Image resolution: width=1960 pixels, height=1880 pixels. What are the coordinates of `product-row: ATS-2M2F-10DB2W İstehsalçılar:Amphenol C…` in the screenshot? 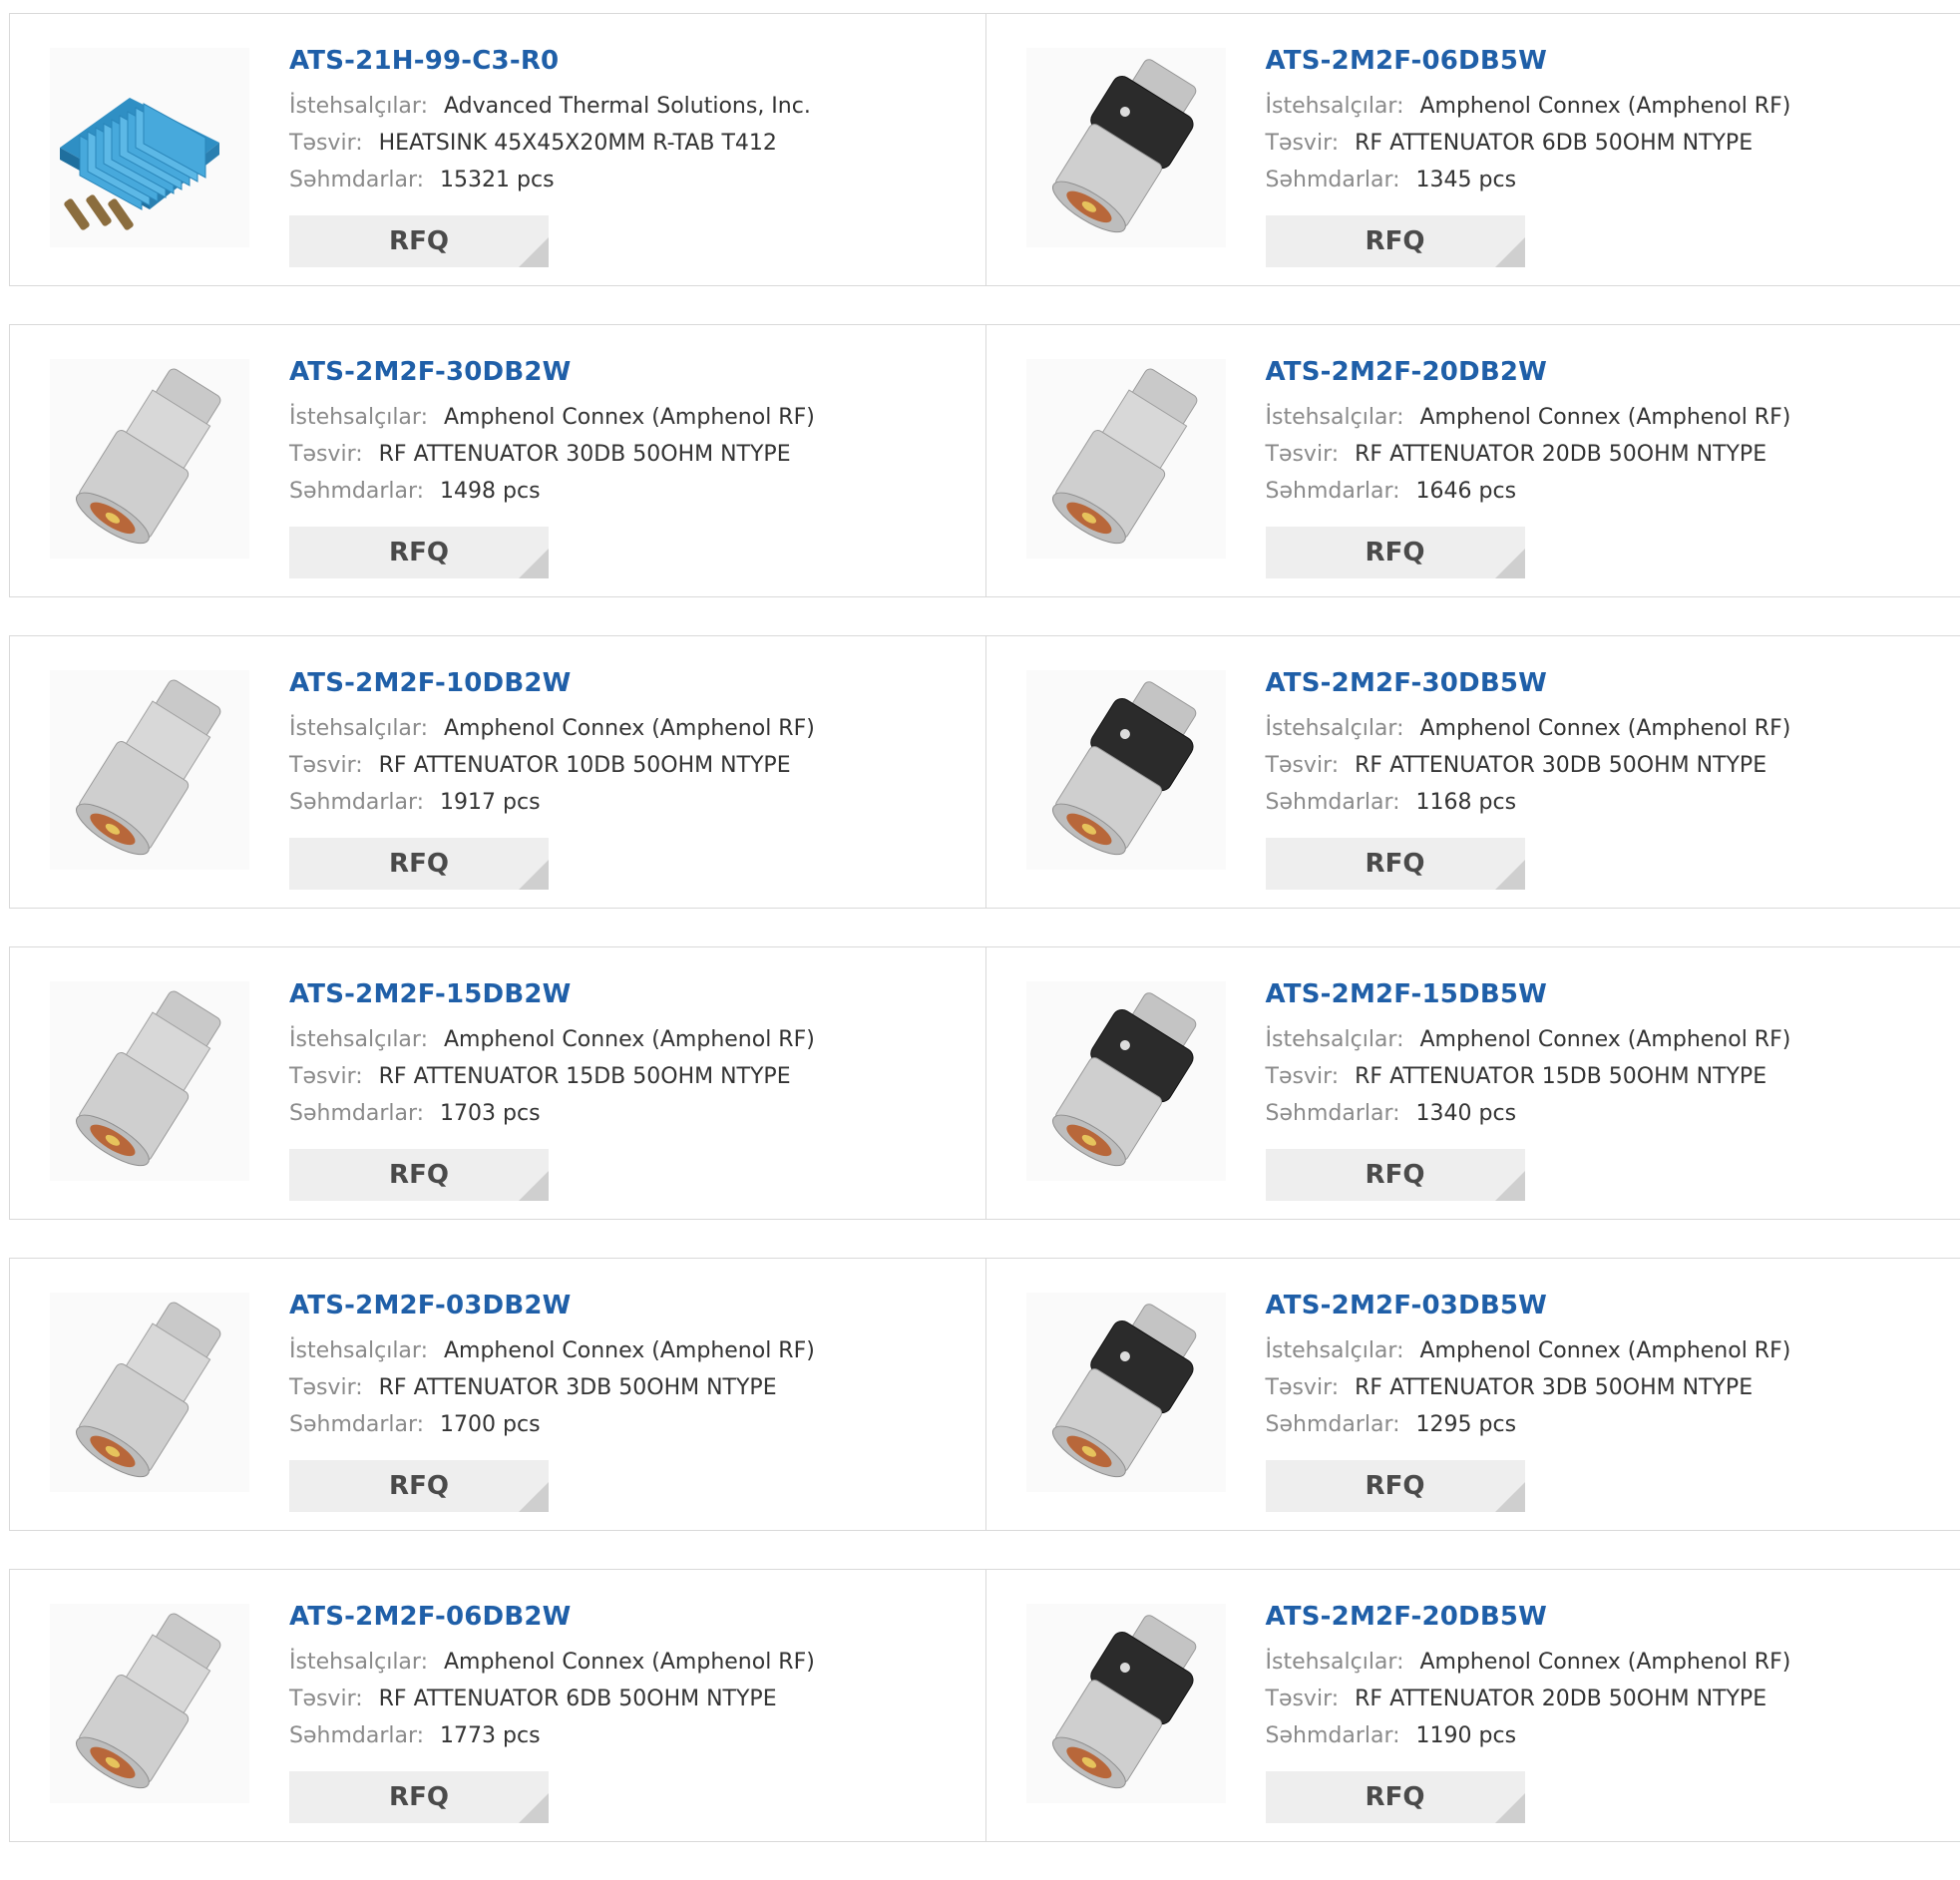 It's located at (985, 772).